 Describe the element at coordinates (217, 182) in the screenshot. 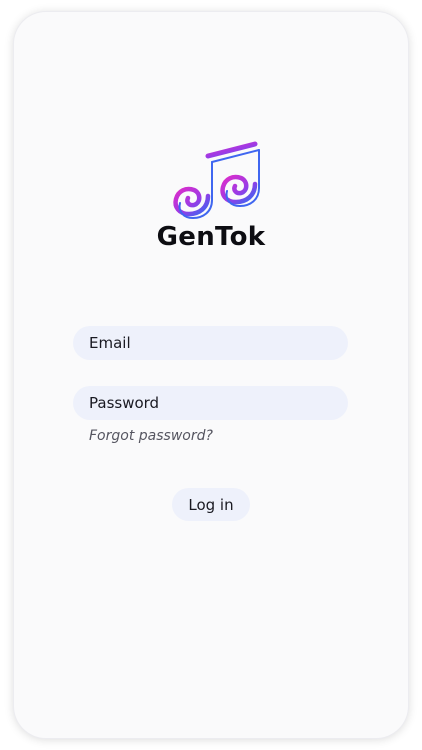

I see `music-note-icon` at that location.